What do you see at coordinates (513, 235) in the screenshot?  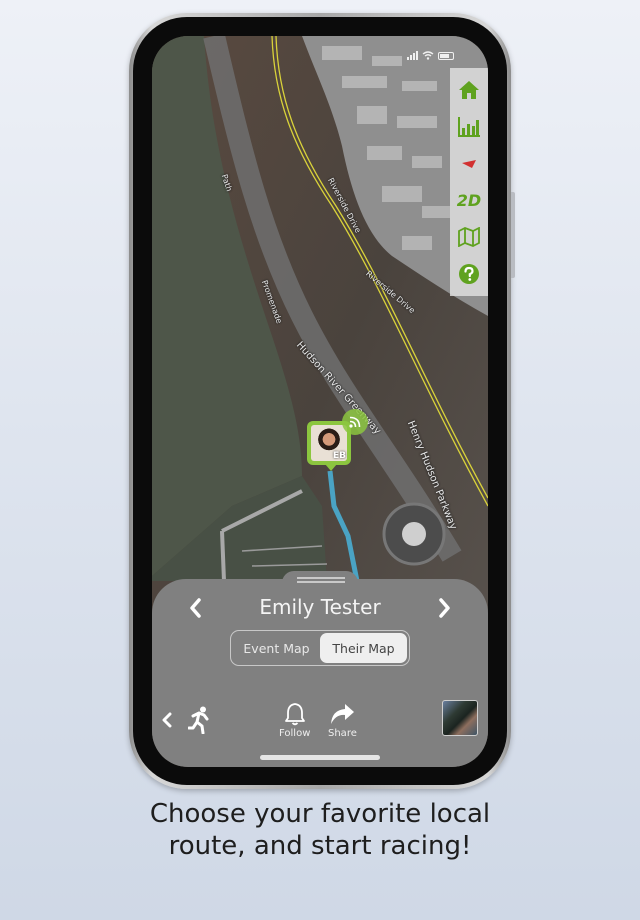 I see `phone-side-button` at bounding box center [513, 235].